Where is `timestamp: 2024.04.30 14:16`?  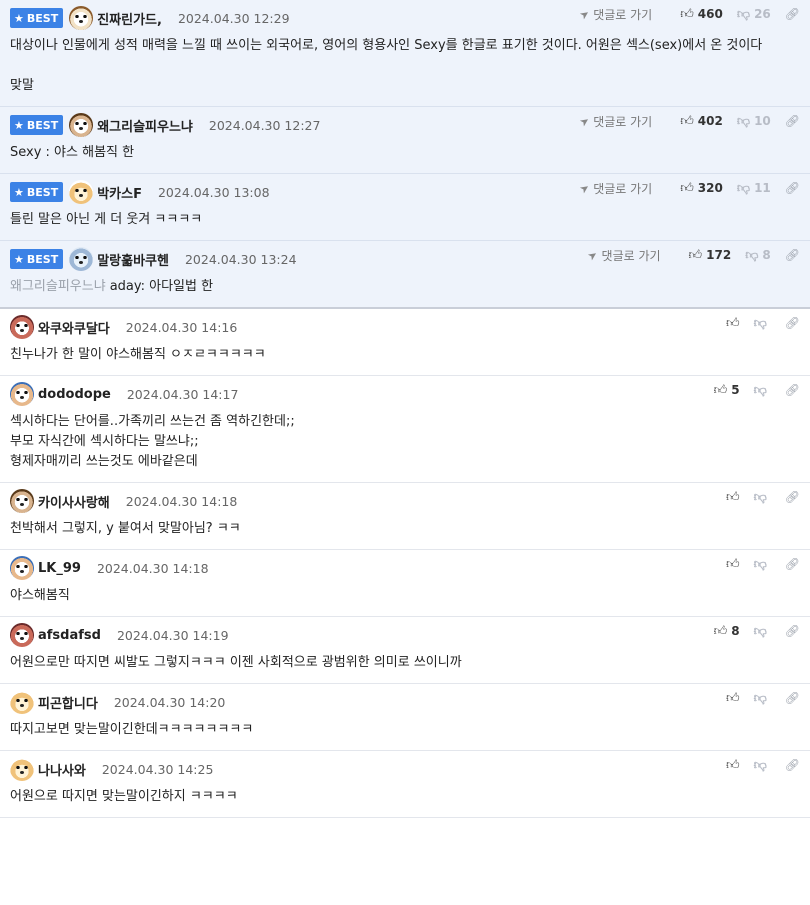
timestamp: 2024.04.30 14:16 is located at coordinates (181, 327).